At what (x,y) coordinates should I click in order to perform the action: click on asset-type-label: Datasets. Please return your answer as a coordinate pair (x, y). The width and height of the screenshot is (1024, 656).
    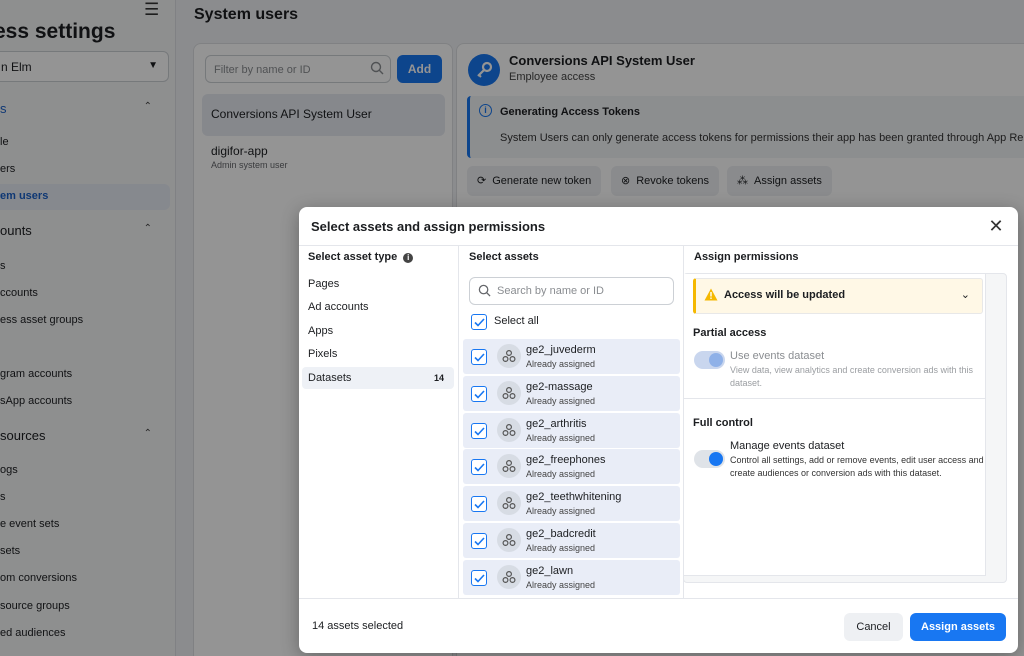
    Looking at the image, I should click on (330, 378).